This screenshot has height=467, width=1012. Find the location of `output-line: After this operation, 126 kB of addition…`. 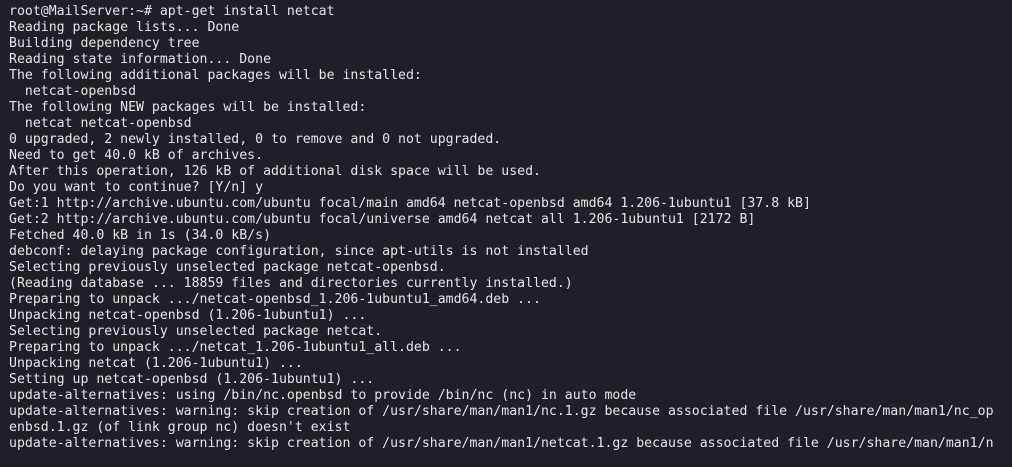

output-line: After this operation, 126 kB of addition… is located at coordinates (275, 171).